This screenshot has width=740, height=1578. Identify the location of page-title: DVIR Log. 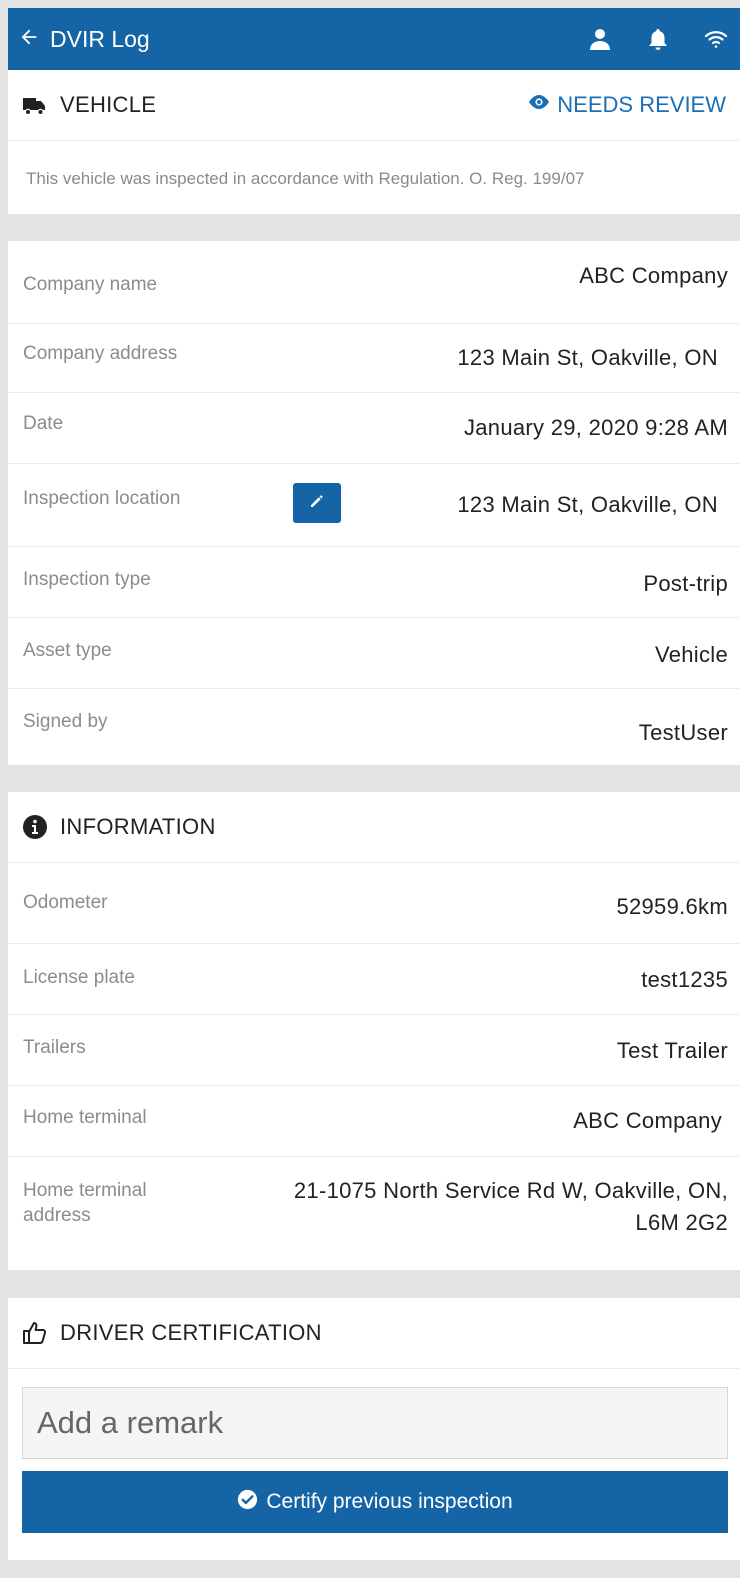
(100, 38).